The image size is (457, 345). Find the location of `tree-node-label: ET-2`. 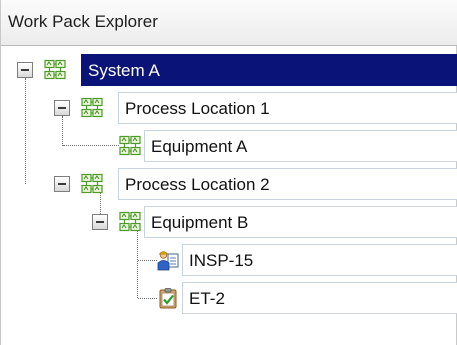

tree-node-label: ET-2 is located at coordinates (207, 298).